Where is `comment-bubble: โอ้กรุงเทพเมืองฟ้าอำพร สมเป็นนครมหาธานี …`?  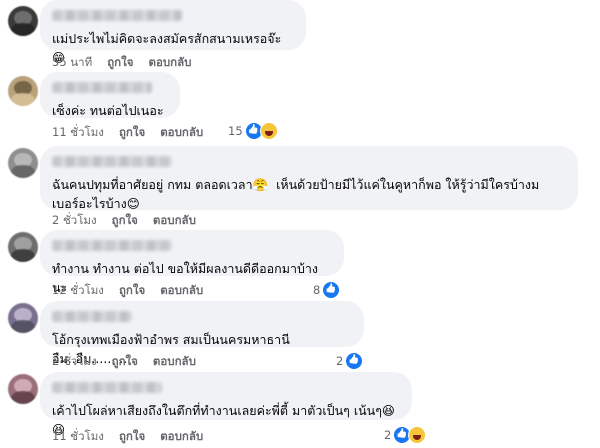 comment-bubble: โอ้กรุงเทพเมืองฟ้าอำพร สมเป็นนครมหาธานี … is located at coordinates (202, 333).